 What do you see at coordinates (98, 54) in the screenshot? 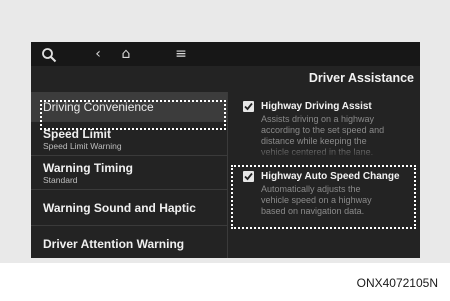
I see `back-icon: ‹` at bounding box center [98, 54].